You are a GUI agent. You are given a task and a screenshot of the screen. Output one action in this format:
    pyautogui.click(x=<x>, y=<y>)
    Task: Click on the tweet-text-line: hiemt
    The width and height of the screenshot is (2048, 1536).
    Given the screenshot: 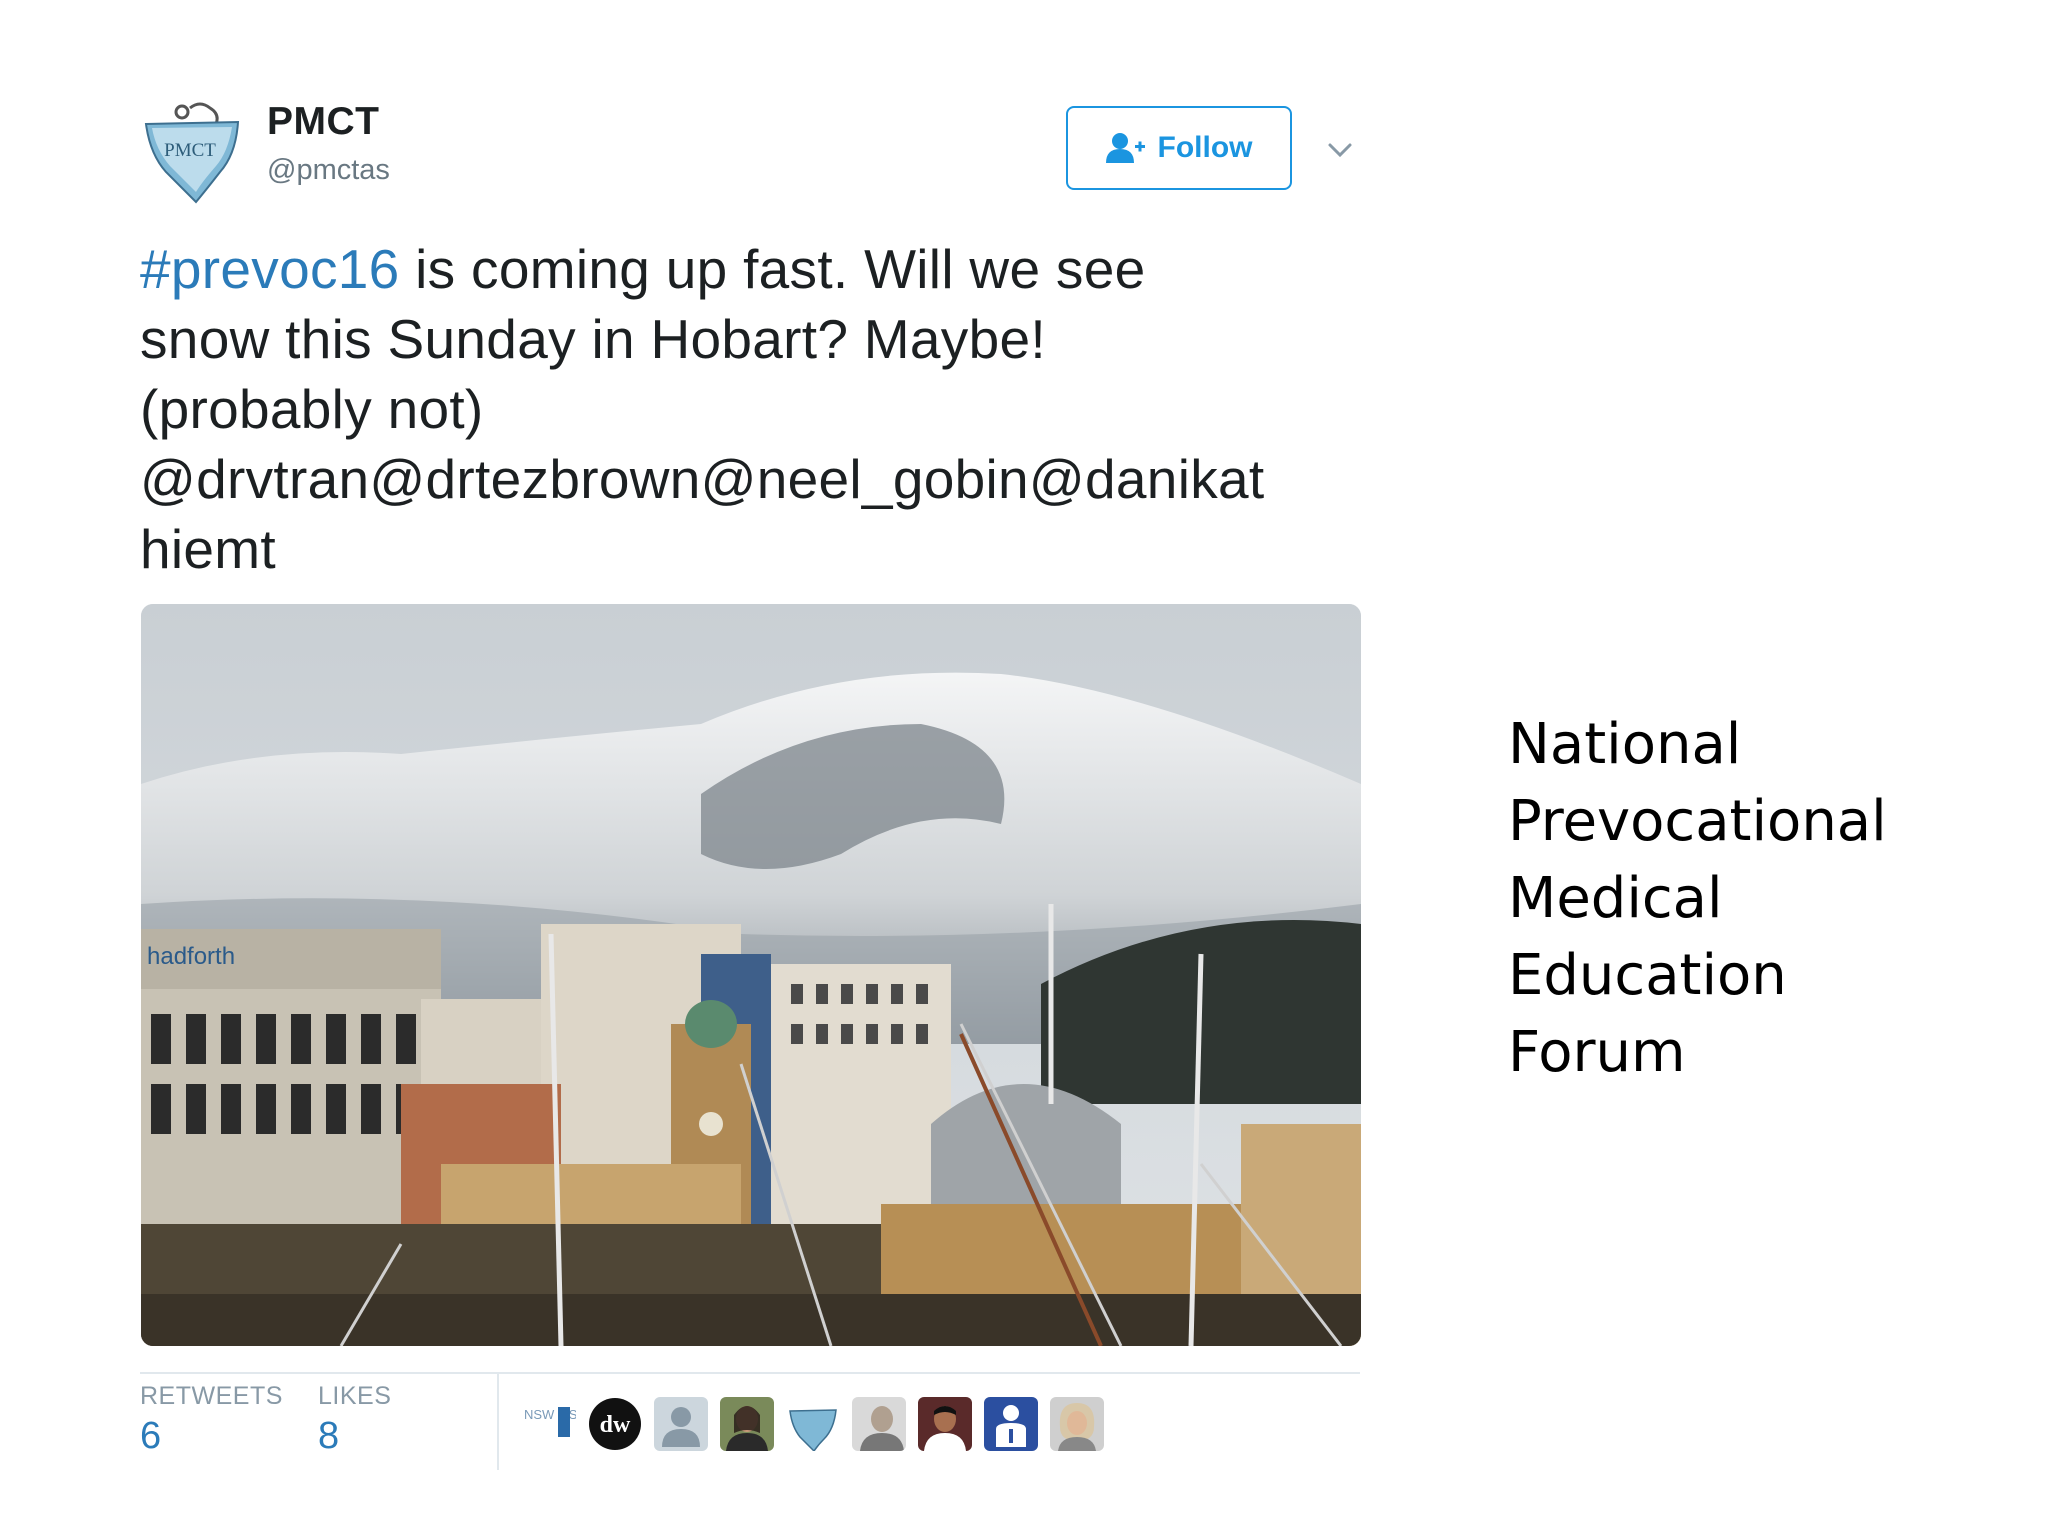 What is the action you would take?
    pyautogui.click(x=208, y=549)
    